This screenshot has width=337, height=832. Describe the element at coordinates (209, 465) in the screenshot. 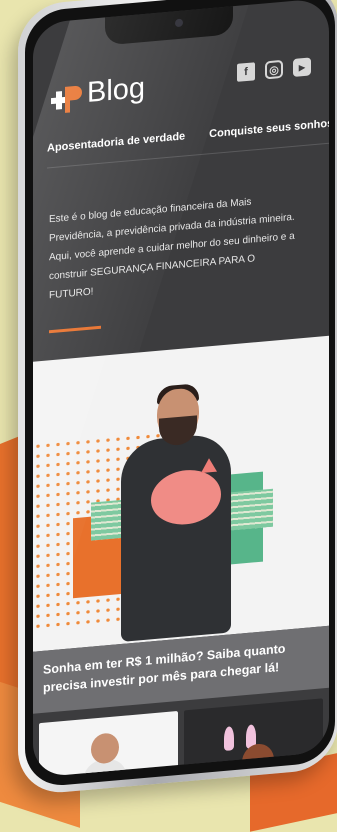

I see `piggy-bank-ear` at that location.